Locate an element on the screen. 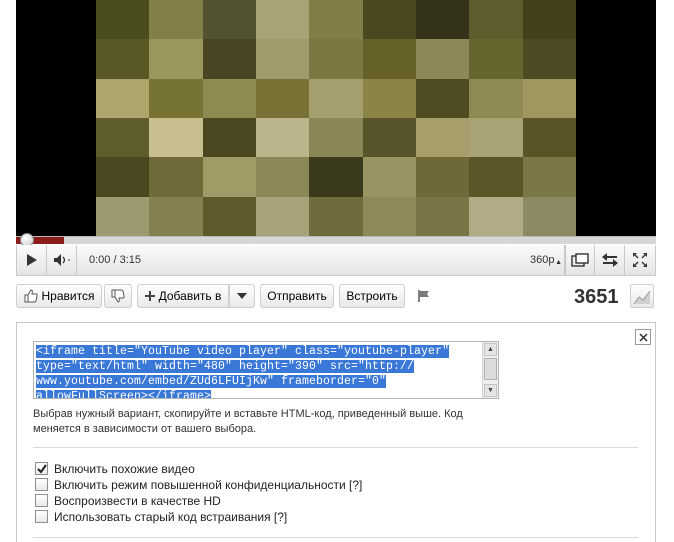 Image resolution: width=674 pixels, height=542 pixels. option-old-embed-code: Использовать старый код встраивания [?] is located at coordinates (161, 516).